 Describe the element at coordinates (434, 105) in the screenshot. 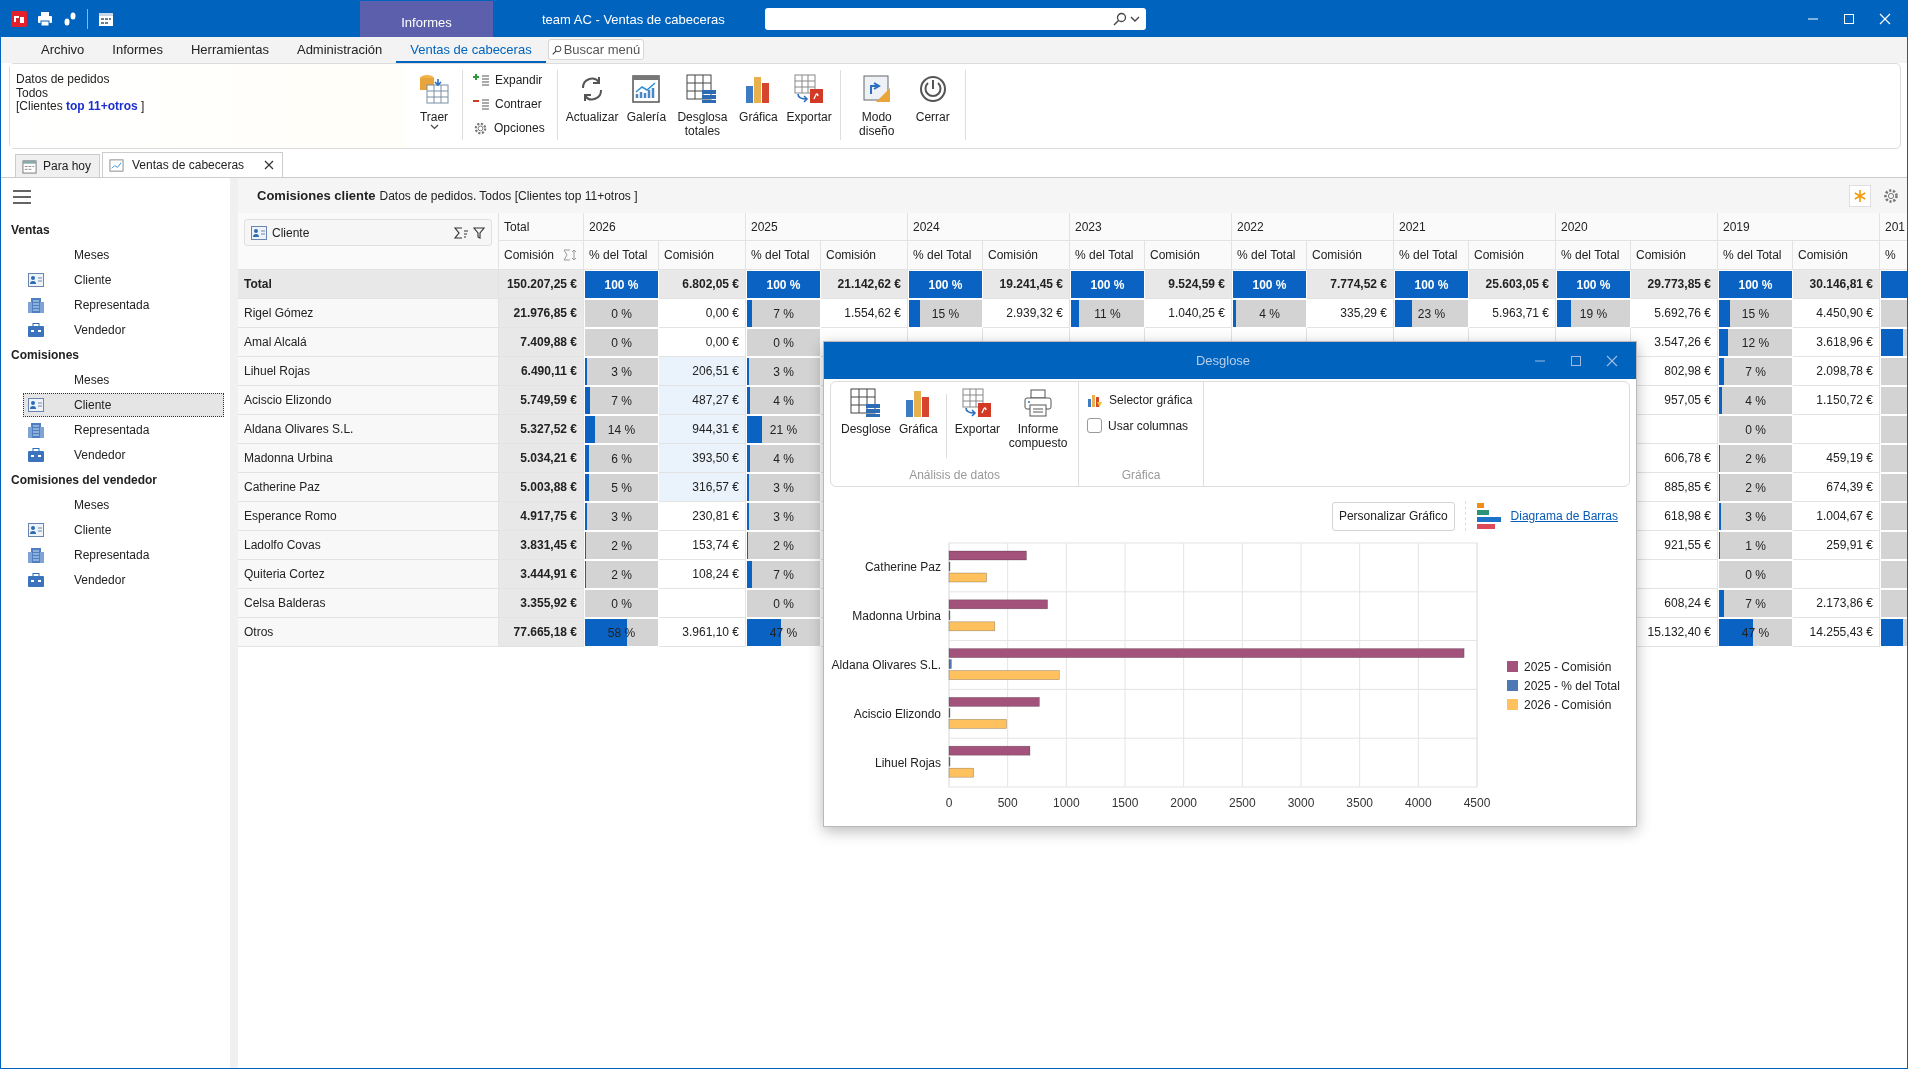

I see `ribbon-button: Traer` at that location.